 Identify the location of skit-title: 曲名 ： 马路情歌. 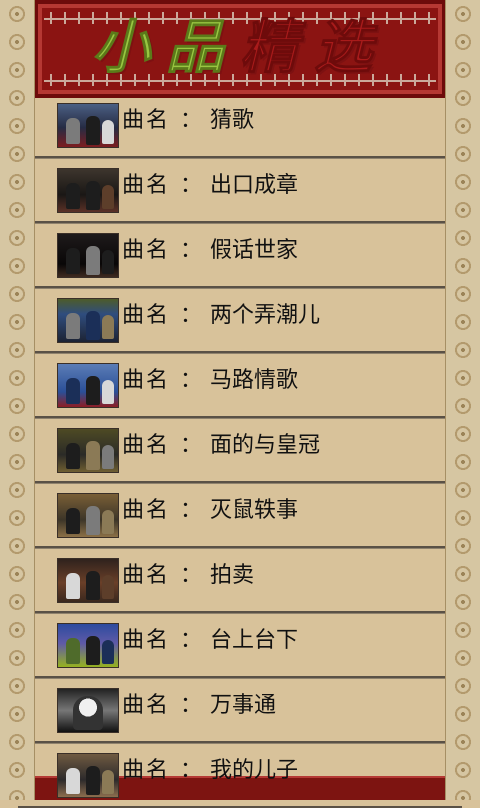
(210, 381).